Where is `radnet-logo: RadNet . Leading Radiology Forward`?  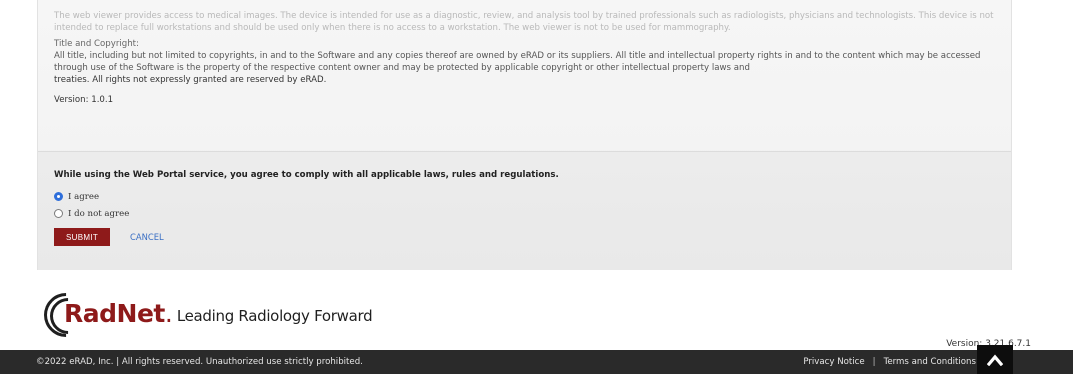
radnet-logo: RadNet . Leading Radiology Forward is located at coordinates (203, 315).